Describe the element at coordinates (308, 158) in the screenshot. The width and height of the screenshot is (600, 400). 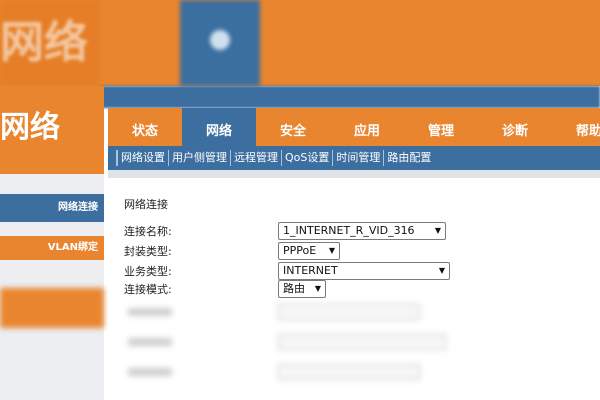
I see `subnav-qos-settings: QoS设置` at that location.